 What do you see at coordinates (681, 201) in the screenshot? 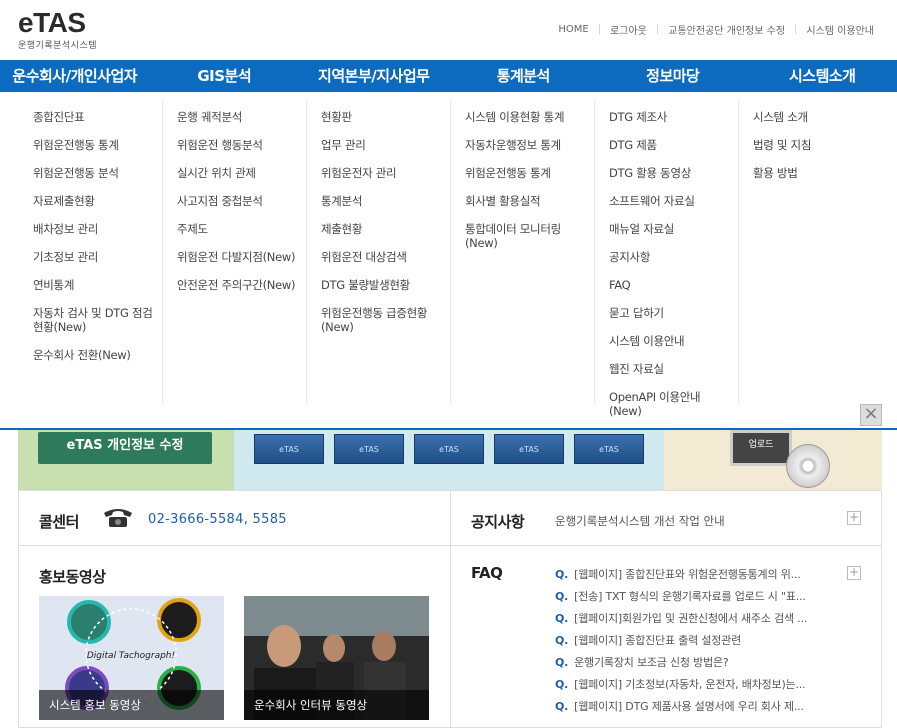
I see `menu-item: 소프트웨어 자료실` at bounding box center [681, 201].